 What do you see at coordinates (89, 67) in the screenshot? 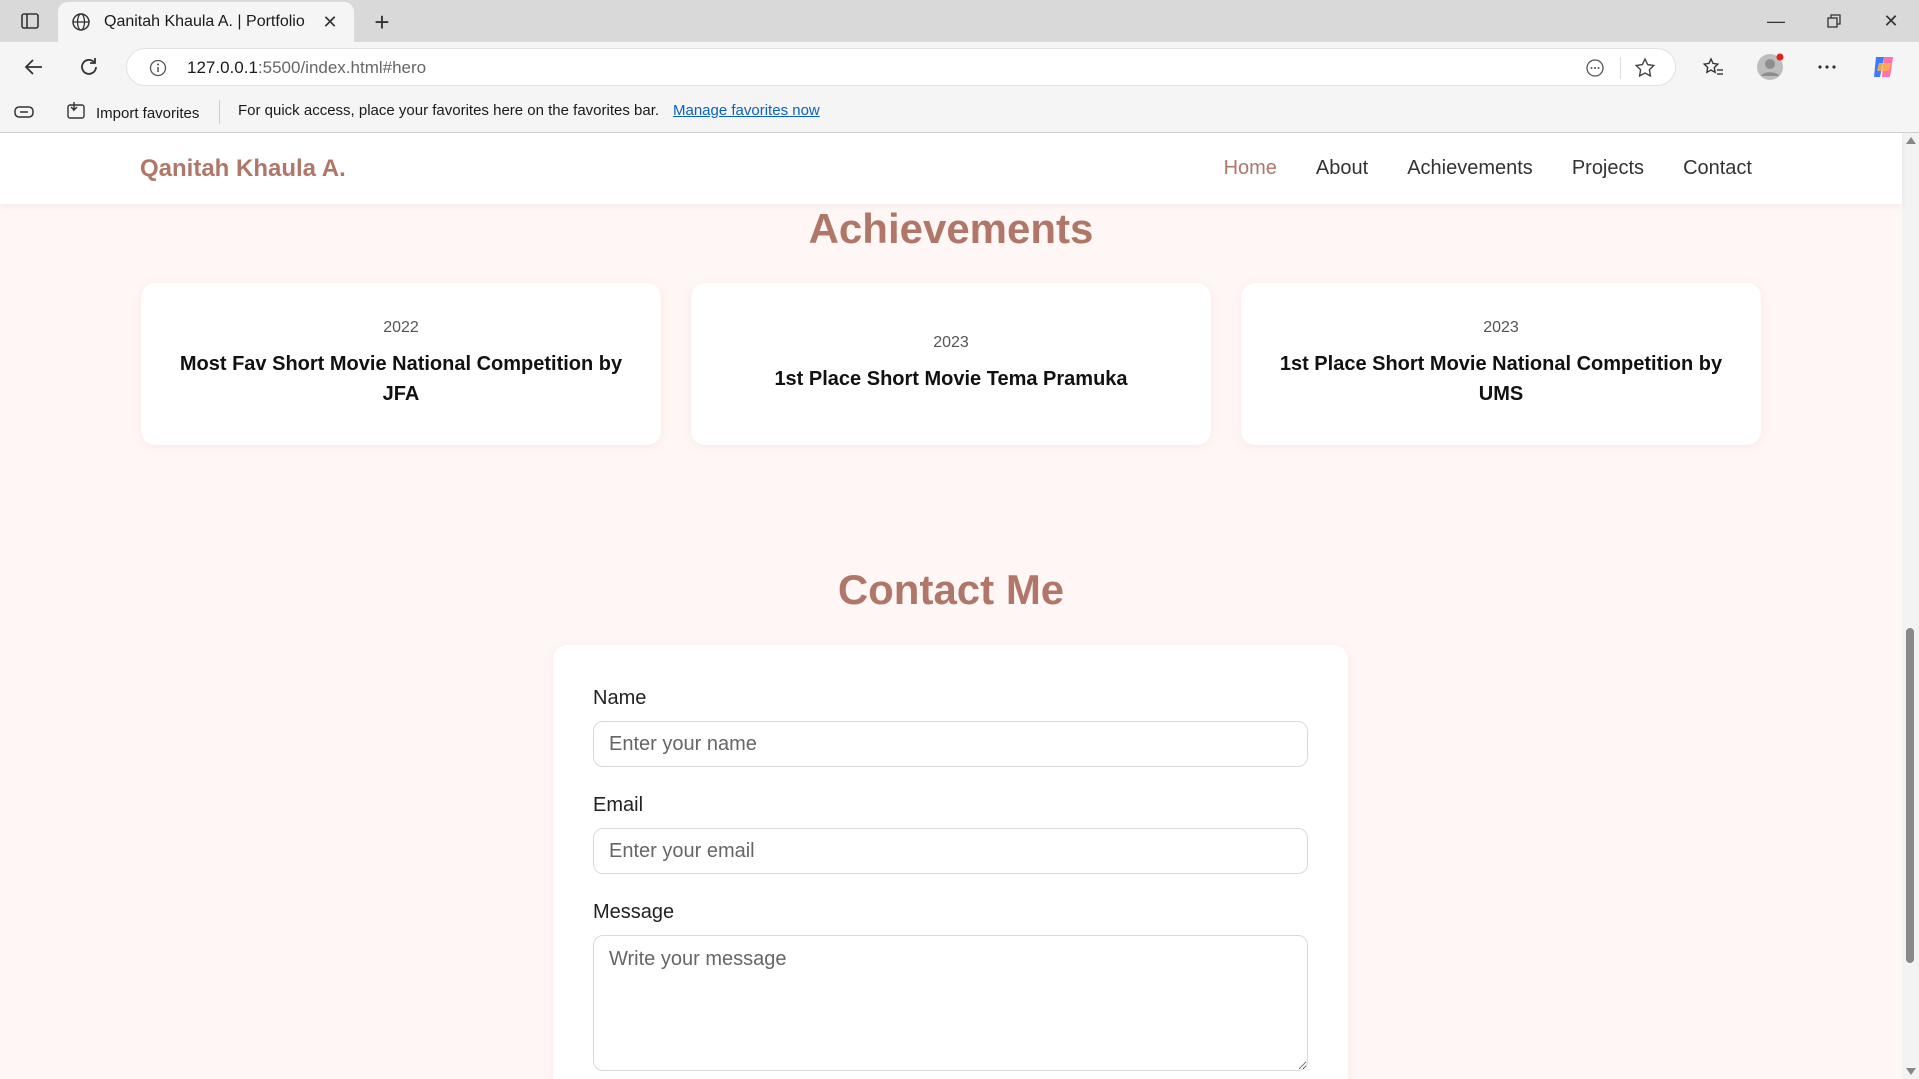
I see `reload-icon` at bounding box center [89, 67].